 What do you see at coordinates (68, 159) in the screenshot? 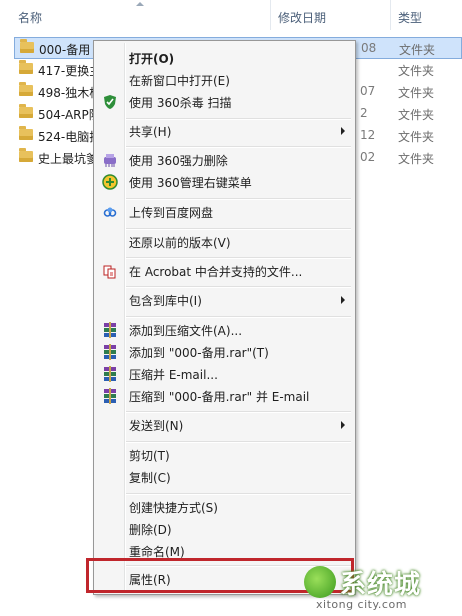
I see `file-name: 史上最坑爹` at bounding box center [68, 159].